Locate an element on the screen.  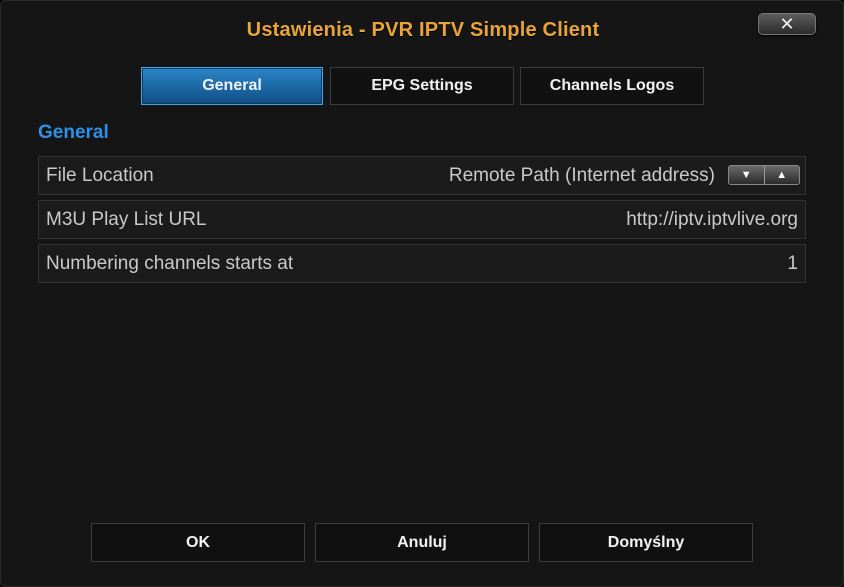
dialog-title: Ustawienia - PVR IPTV Simple Client is located at coordinates (423, 30).